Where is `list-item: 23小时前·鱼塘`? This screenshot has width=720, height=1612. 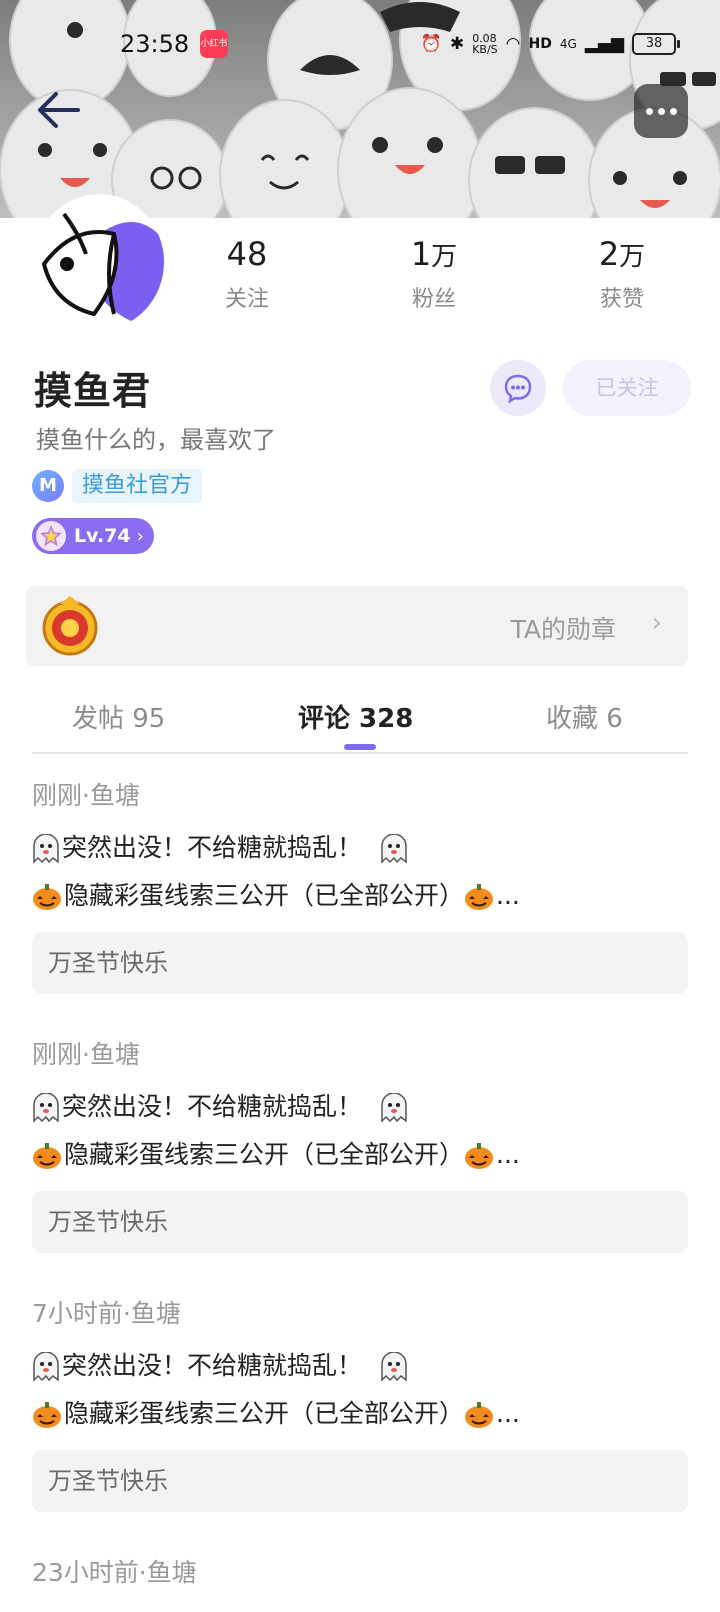
list-item: 23小时前·鱼塘 is located at coordinates (360, 1582).